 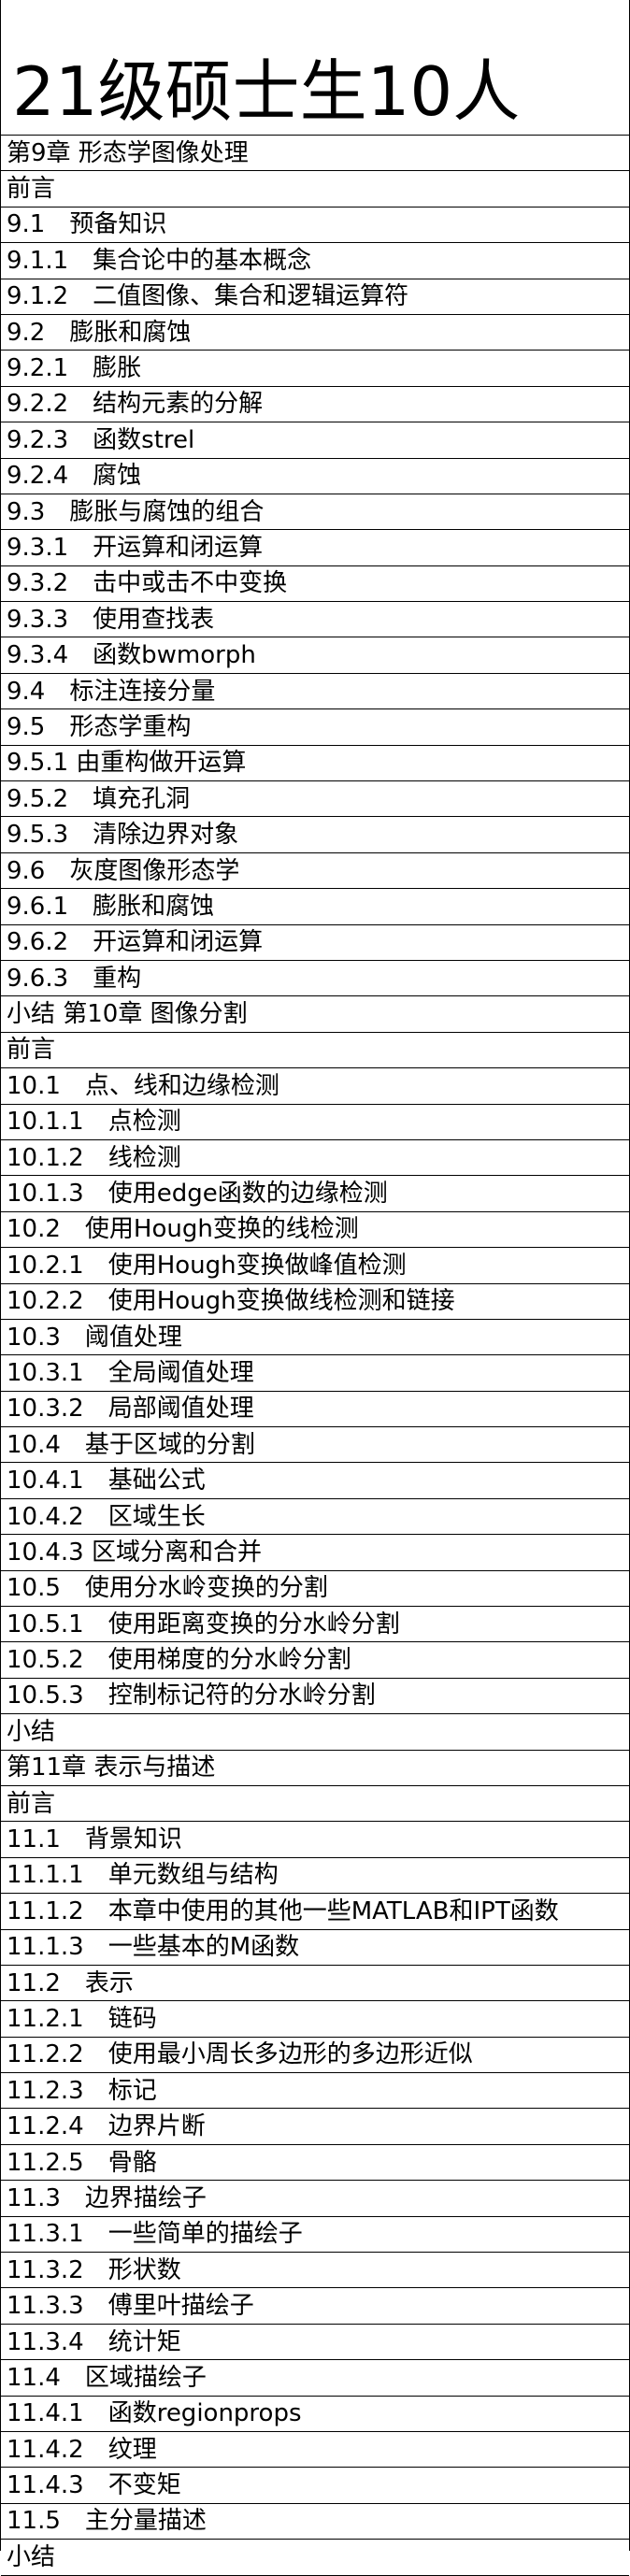 What do you see at coordinates (315, 2056) in the screenshot?
I see `table-row: 11.2.2 使用最小周长多边形的多边形近似` at bounding box center [315, 2056].